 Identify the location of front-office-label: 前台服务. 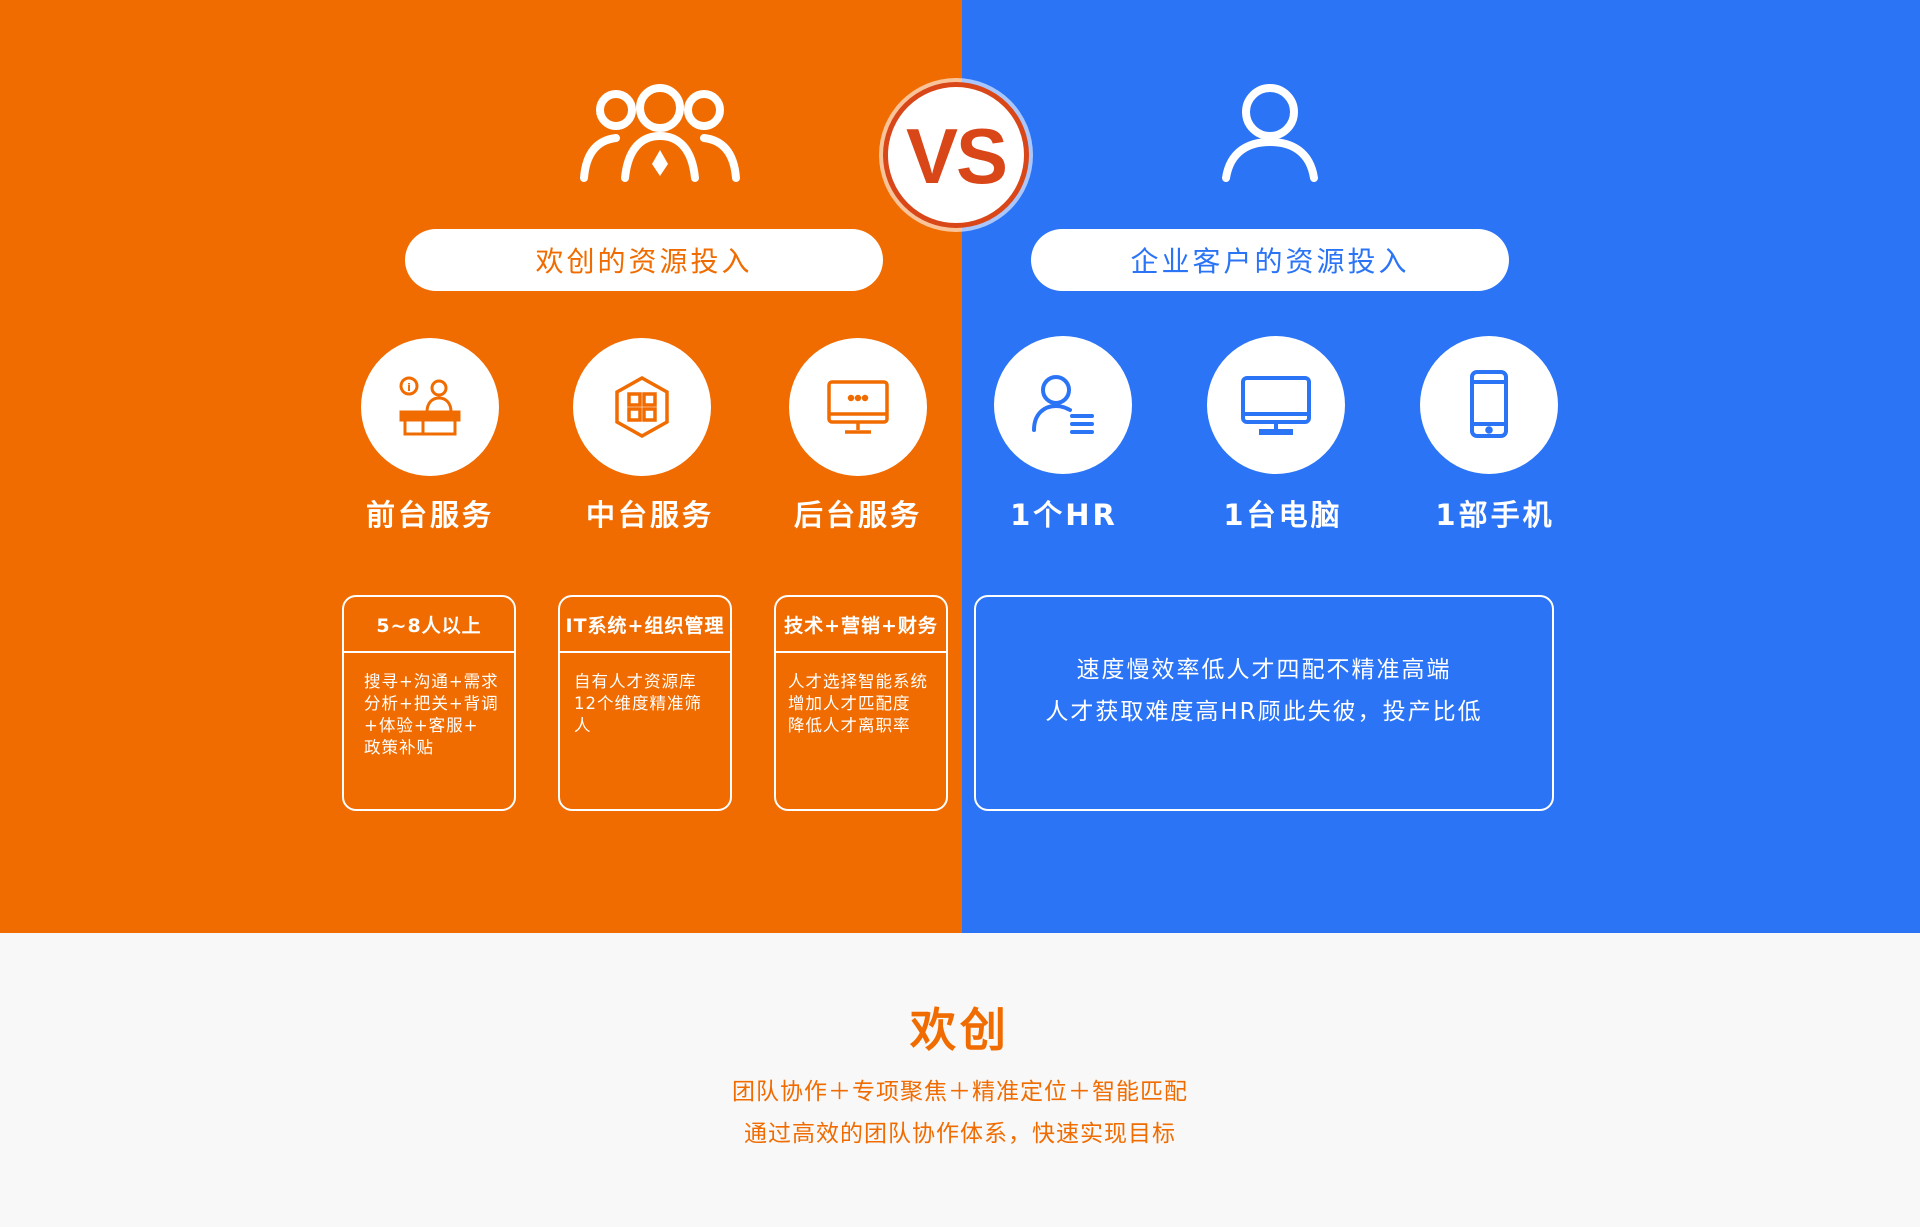
(429, 515).